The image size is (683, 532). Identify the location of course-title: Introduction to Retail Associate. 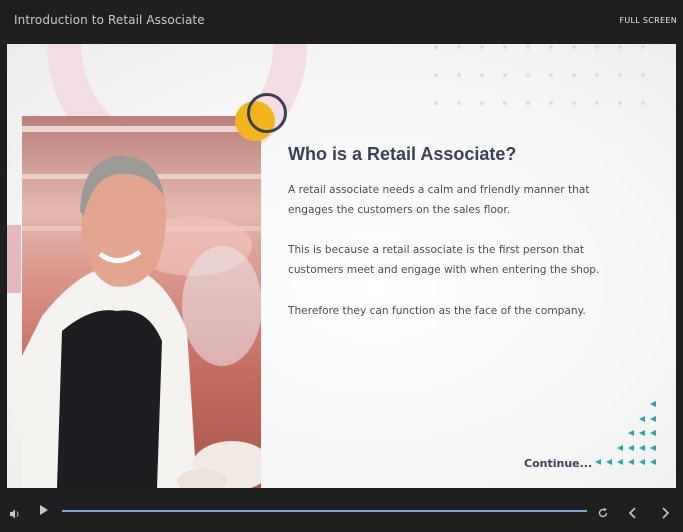
(109, 20).